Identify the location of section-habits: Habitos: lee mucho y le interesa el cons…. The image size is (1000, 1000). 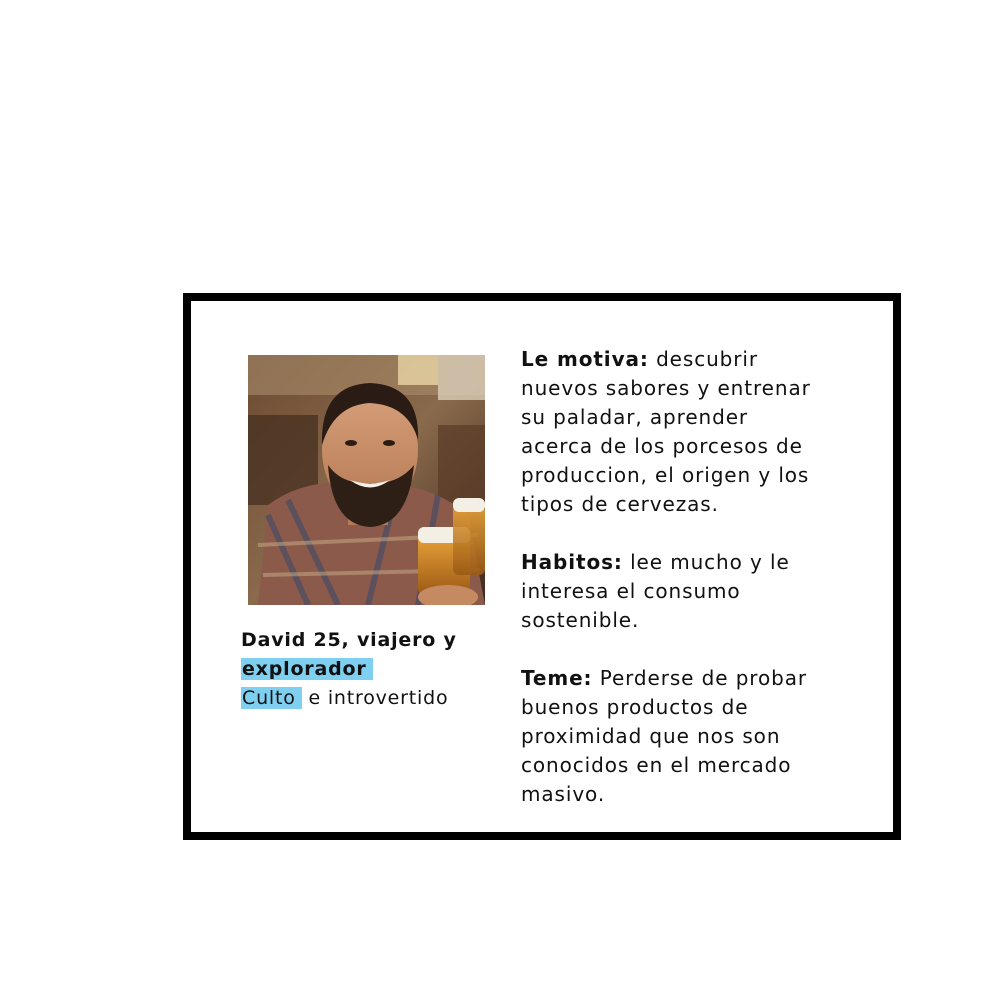
(691, 591).